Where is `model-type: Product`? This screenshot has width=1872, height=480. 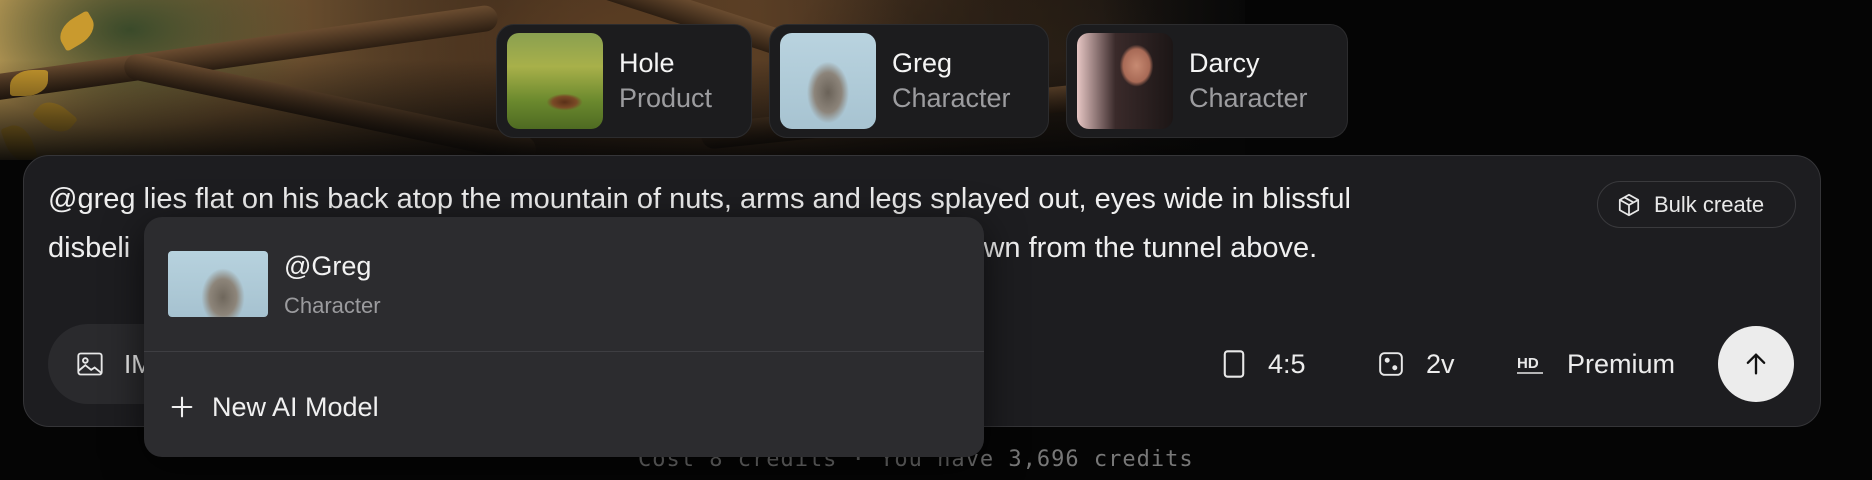
model-type: Product is located at coordinates (666, 98).